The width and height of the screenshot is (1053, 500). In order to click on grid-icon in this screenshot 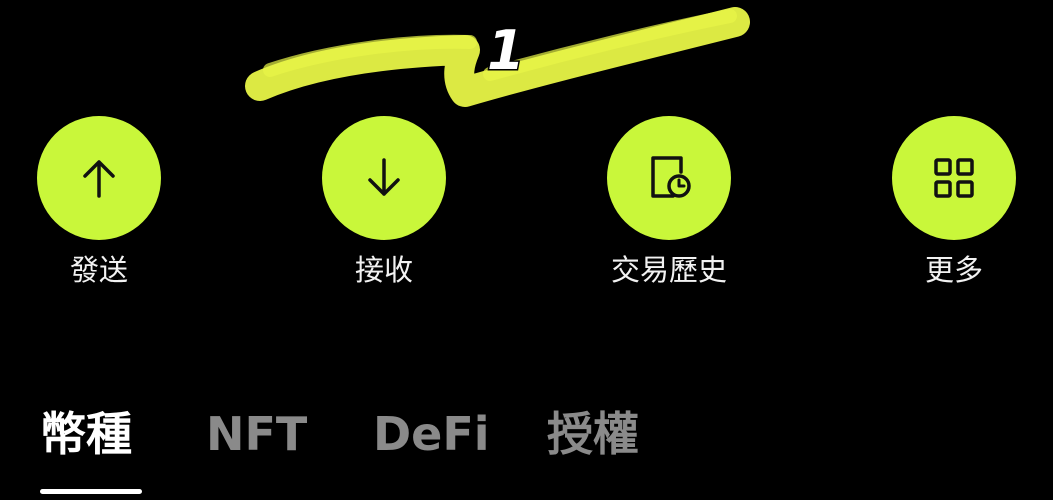, I will do `click(954, 178)`.